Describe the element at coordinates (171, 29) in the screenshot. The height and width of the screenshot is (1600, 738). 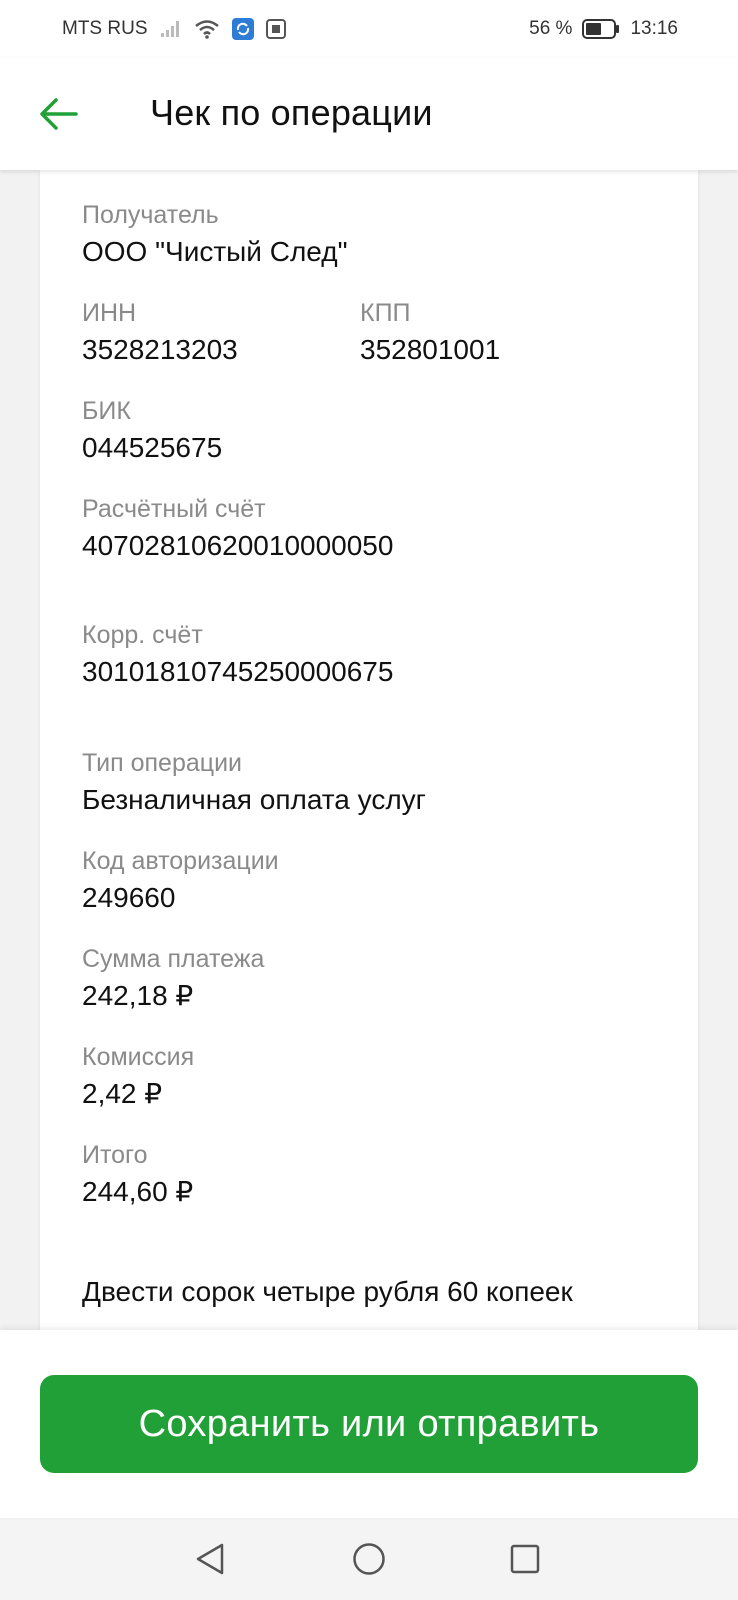
I see `signal-icon` at that location.